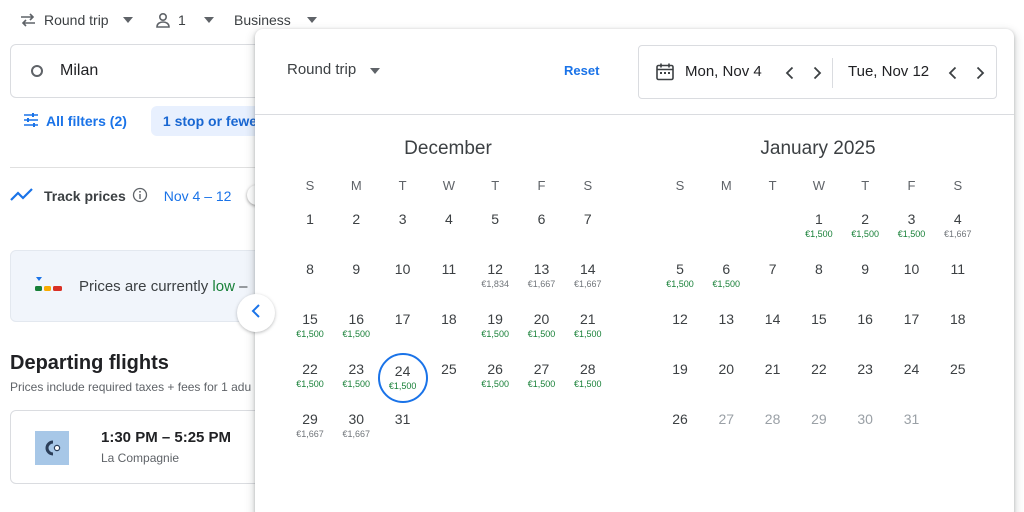 This screenshot has height=512, width=1024. What do you see at coordinates (912, 378) in the screenshot?
I see `calendar-day: 24` at bounding box center [912, 378].